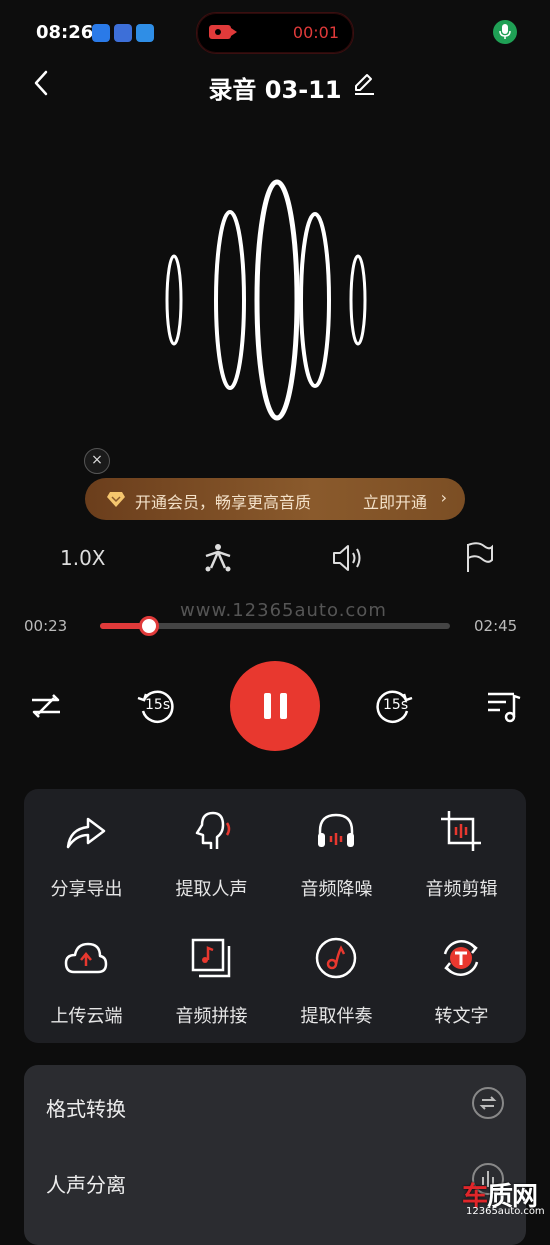  I want to click on tool-speech-to-text: 转文字, so click(461, 971).